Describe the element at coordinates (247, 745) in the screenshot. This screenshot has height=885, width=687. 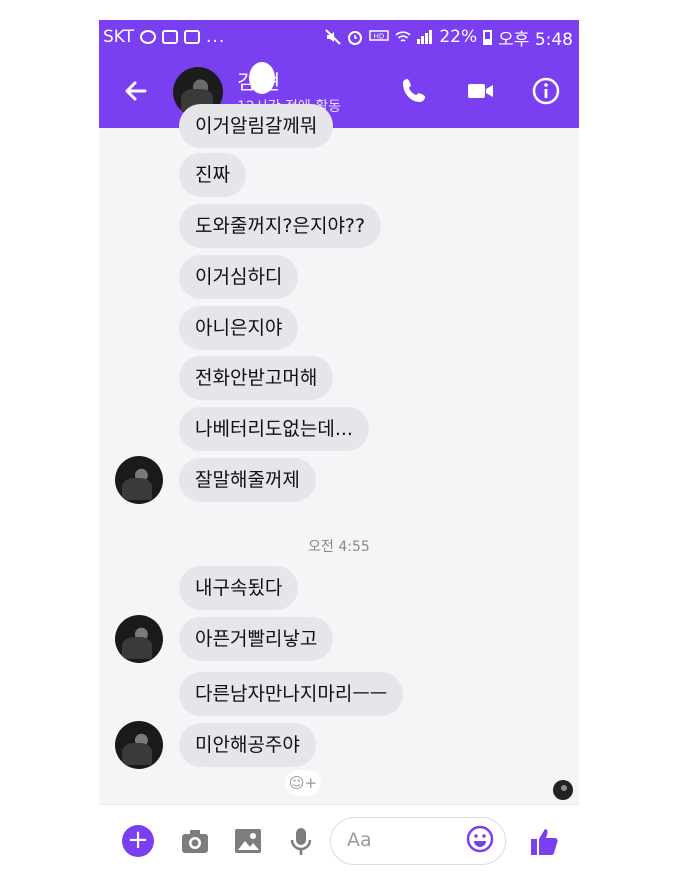
I see `message-bubble: 미안해공주야` at that location.